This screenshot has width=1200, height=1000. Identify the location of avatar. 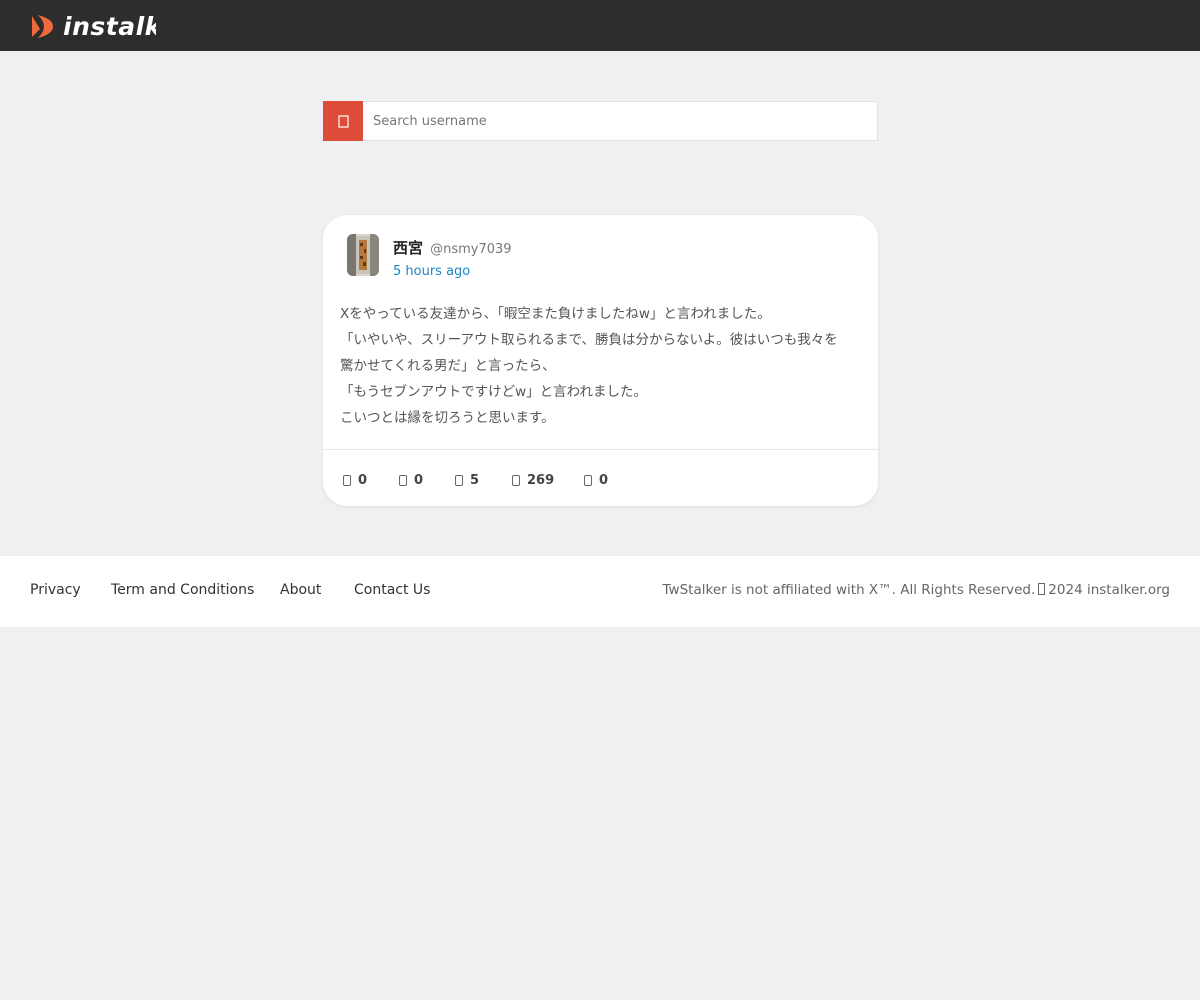
(363, 255).